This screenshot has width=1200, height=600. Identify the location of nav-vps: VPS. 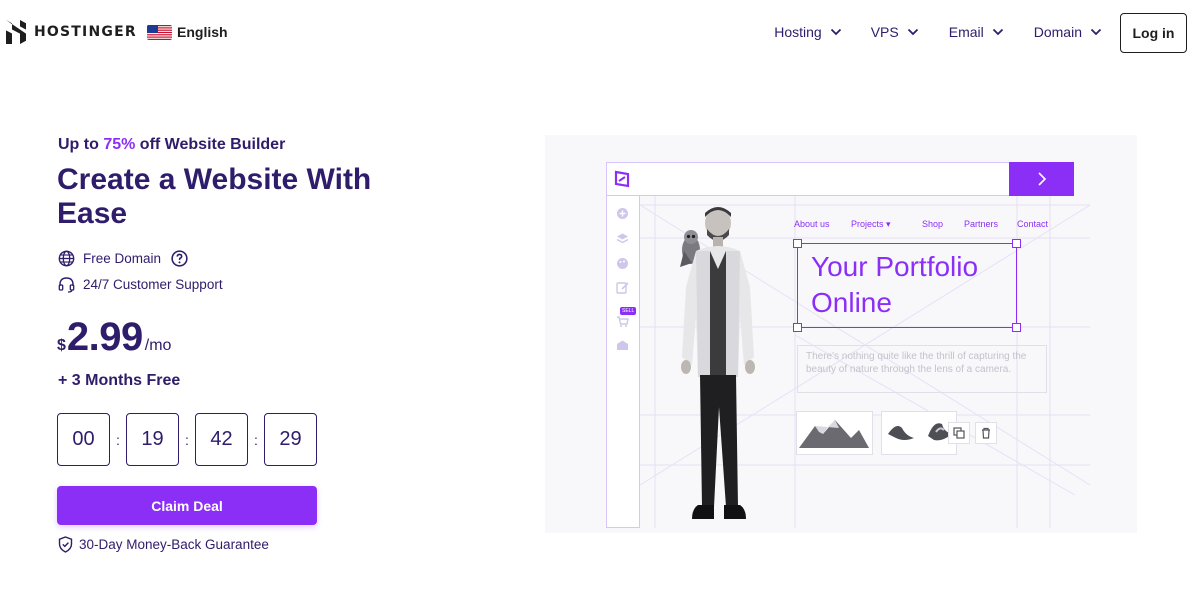
(895, 32).